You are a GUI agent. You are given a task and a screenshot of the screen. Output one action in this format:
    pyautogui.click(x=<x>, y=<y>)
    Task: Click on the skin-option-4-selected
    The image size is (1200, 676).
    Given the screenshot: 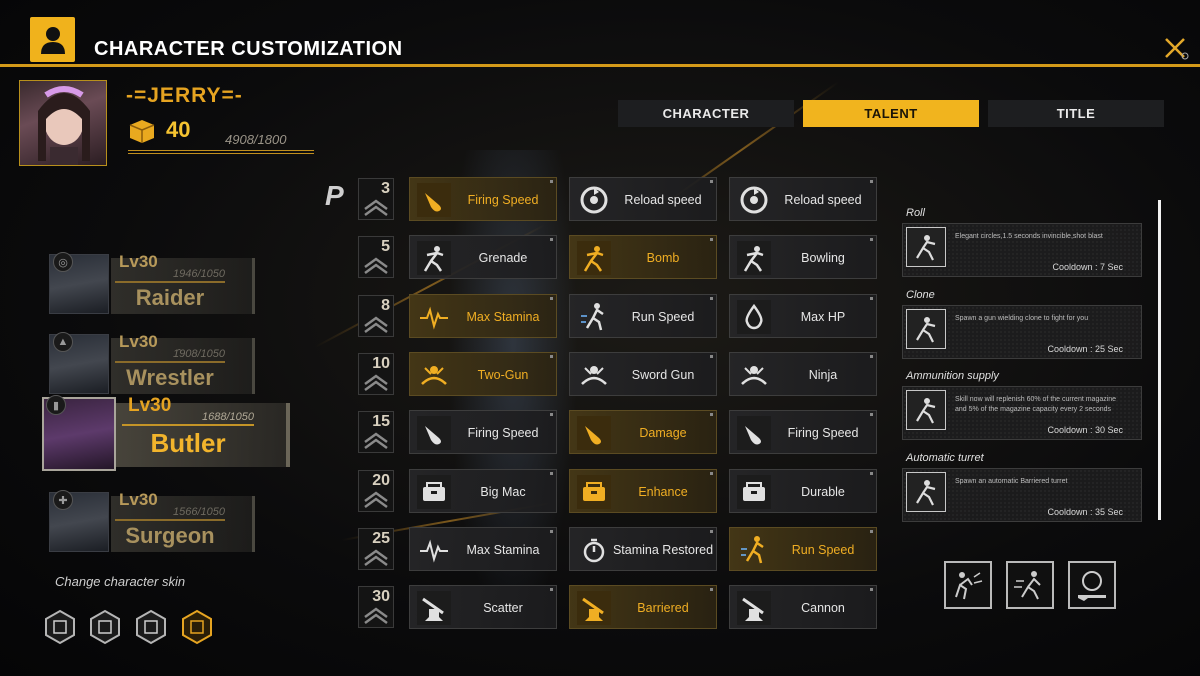 What is the action you would take?
    pyautogui.click(x=197, y=627)
    